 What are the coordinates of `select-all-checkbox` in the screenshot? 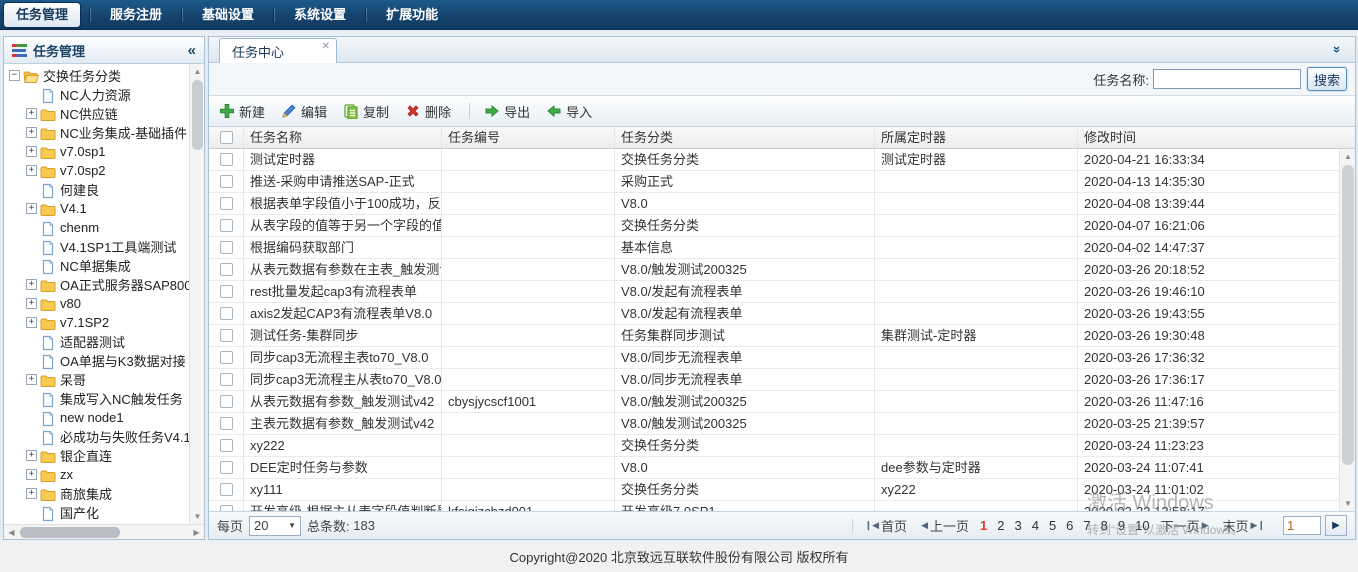 It's located at (226, 137).